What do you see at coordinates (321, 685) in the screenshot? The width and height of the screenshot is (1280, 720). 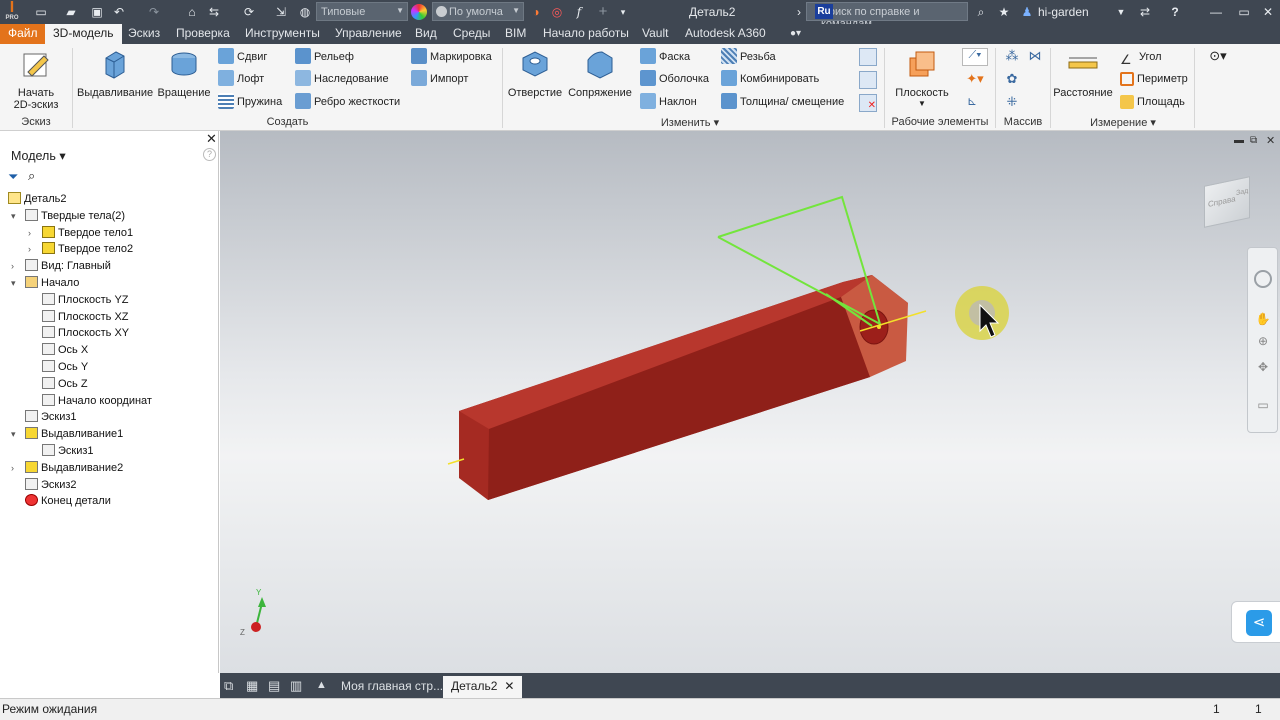 I see `arrange-up-icon: ▲` at bounding box center [321, 685].